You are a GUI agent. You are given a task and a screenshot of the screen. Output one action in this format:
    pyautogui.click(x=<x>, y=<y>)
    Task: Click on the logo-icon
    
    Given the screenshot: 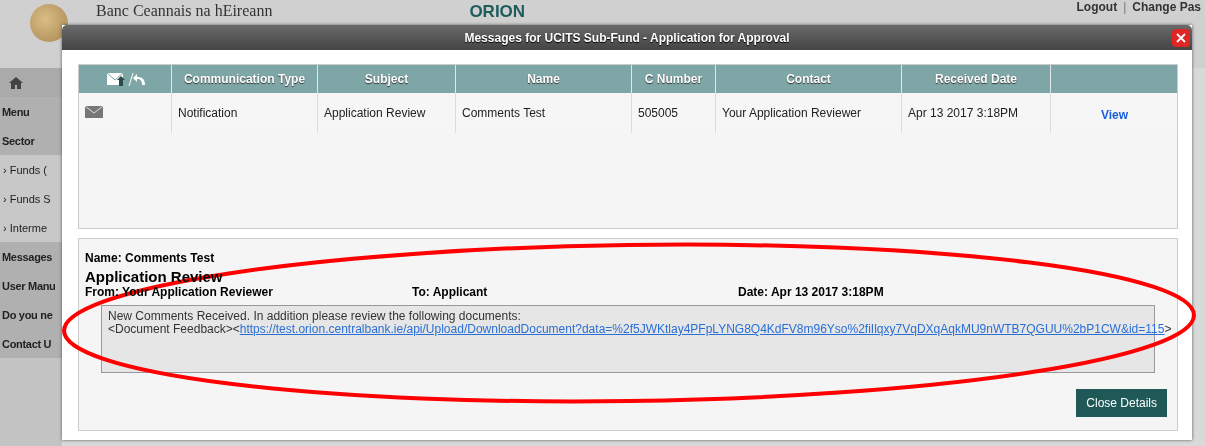 What is the action you would take?
    pyautogui.click(x=49, y=23)
    